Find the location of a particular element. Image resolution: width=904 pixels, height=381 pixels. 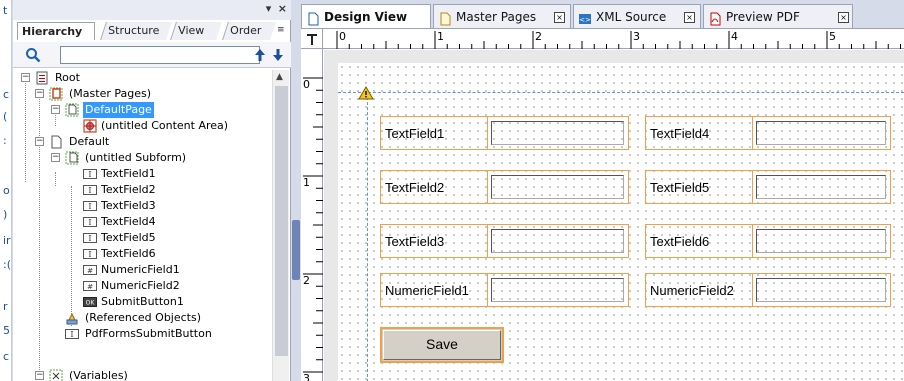

numeric-field-1: NumericField1 is located at coordinates (504, 290).